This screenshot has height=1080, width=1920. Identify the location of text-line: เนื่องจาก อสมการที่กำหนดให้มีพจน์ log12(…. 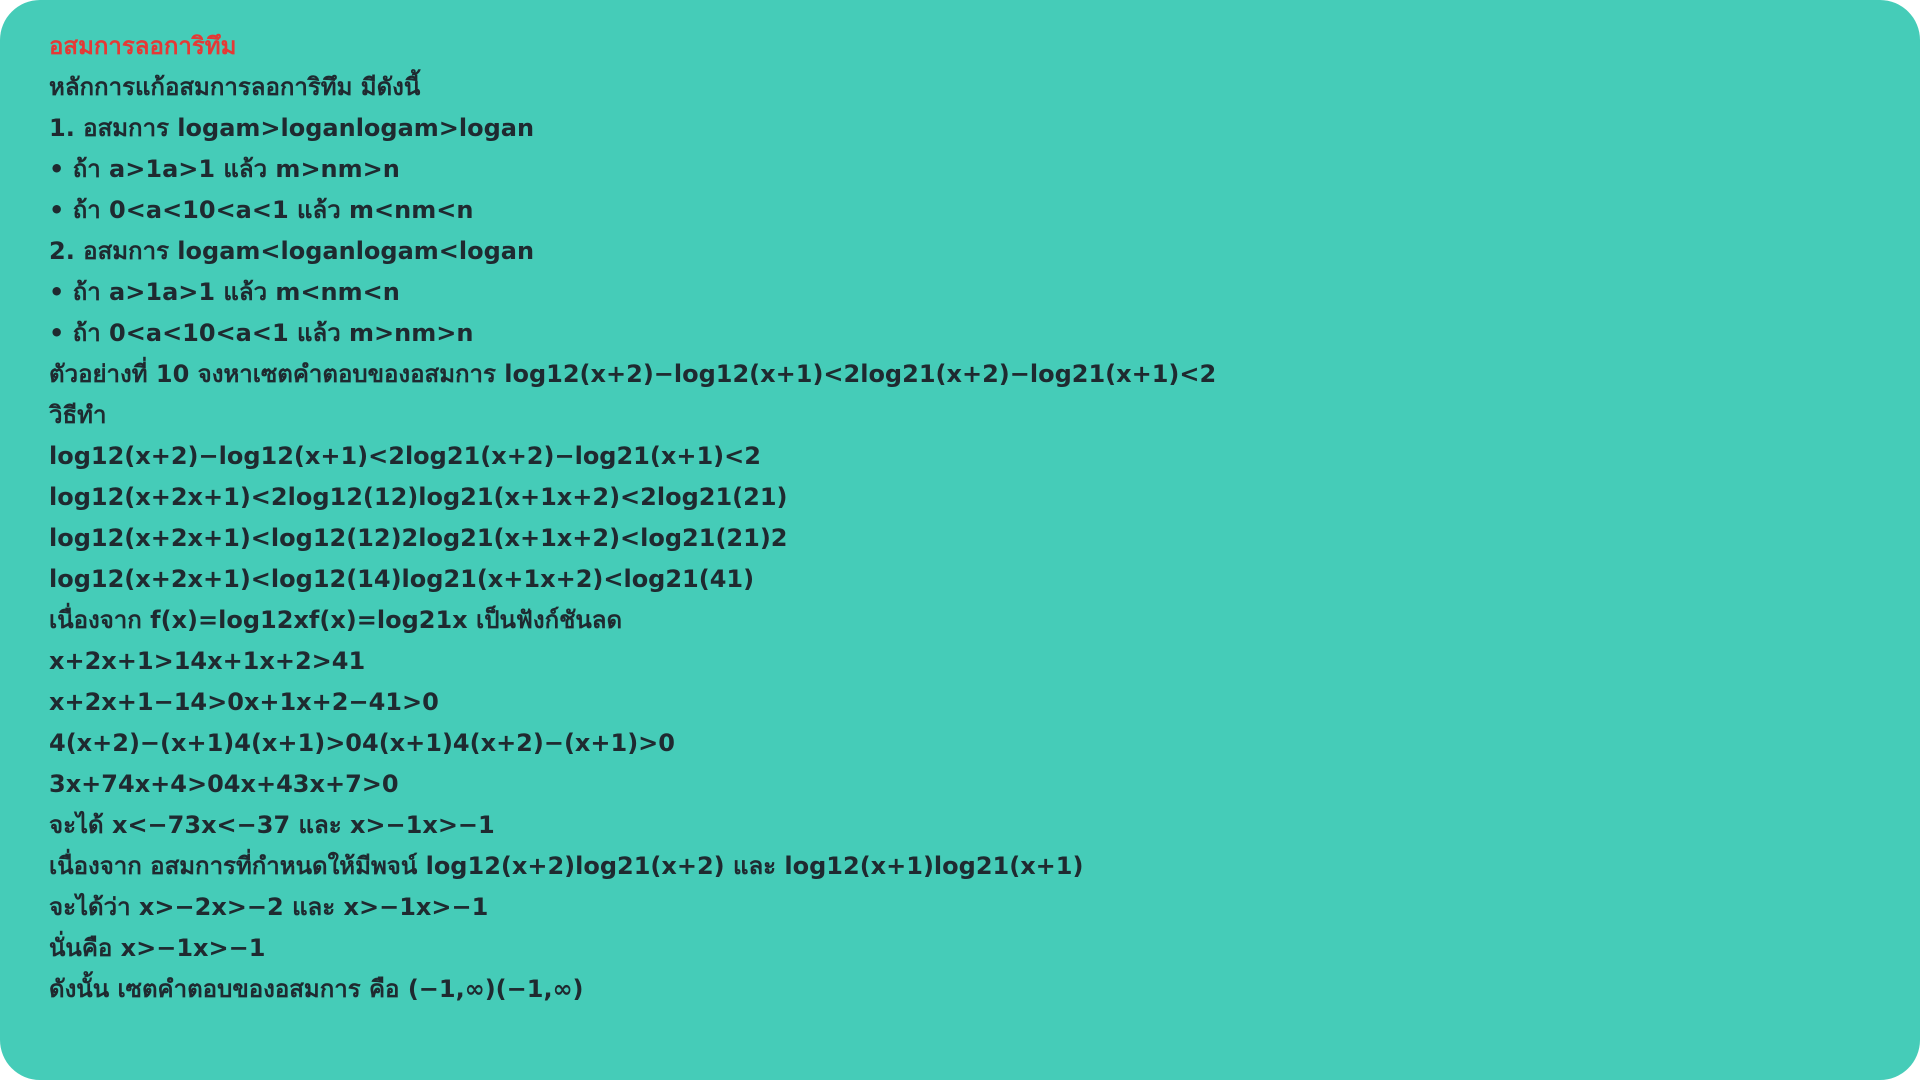
(566, 866).